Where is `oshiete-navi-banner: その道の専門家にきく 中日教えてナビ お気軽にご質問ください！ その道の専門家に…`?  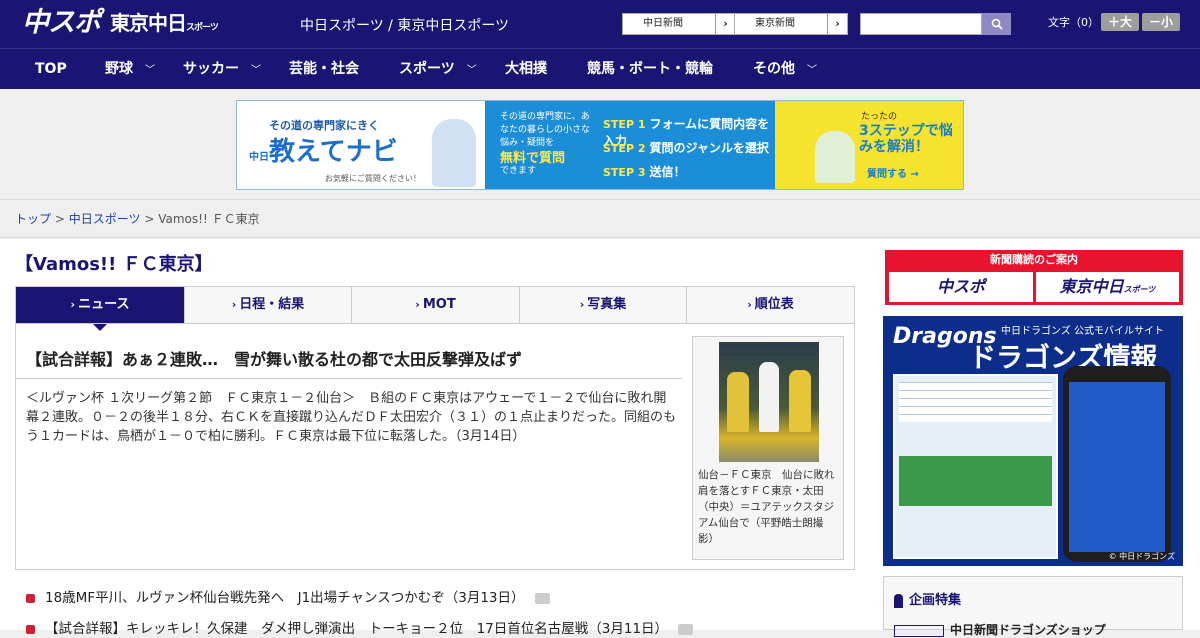
oshiete-navi-banner: その道の専門家にきく 中日教えてナビ お気軽にご質問ください！ その道の専門家に… is located at coordinates (600, 145).